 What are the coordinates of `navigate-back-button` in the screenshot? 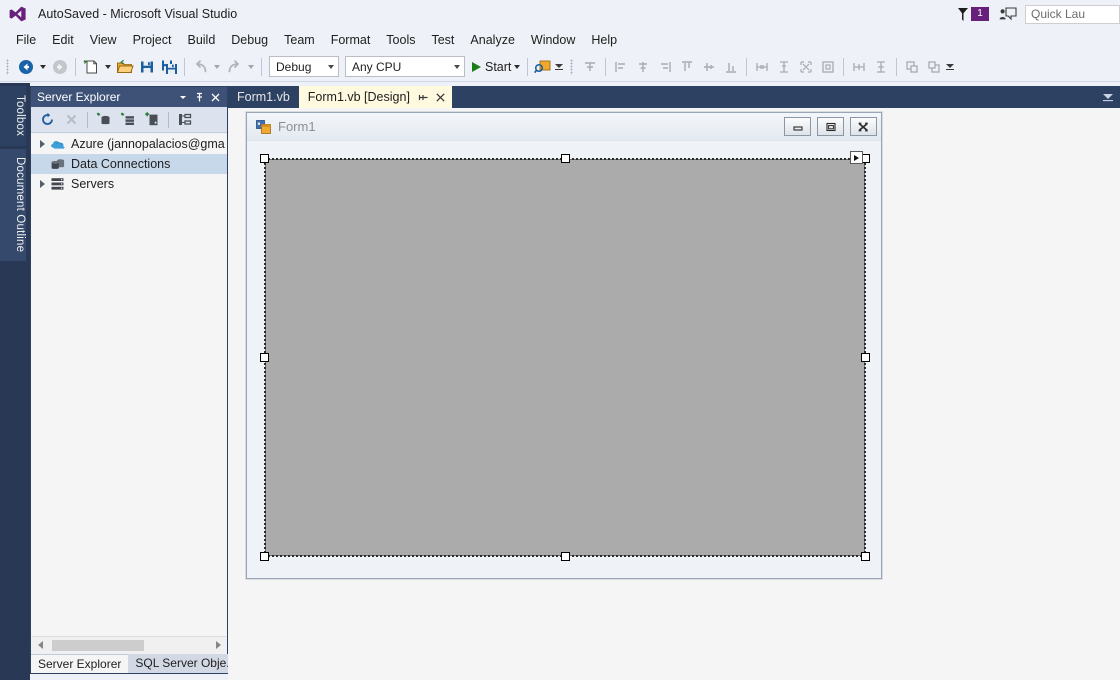 It's located at (26, 67).